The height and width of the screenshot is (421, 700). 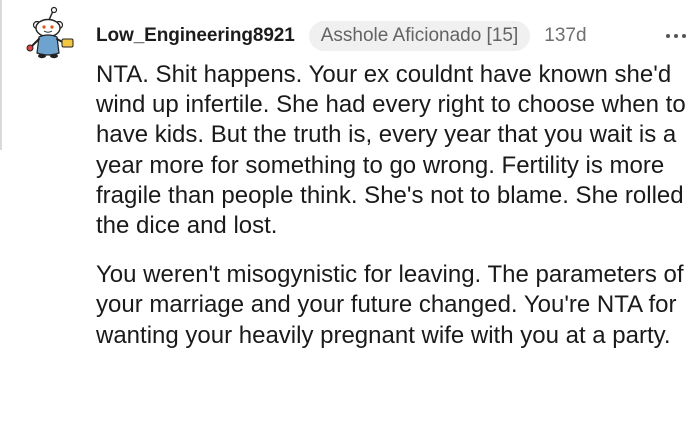 I want to click on thread-line, so click(x=1, y=75).